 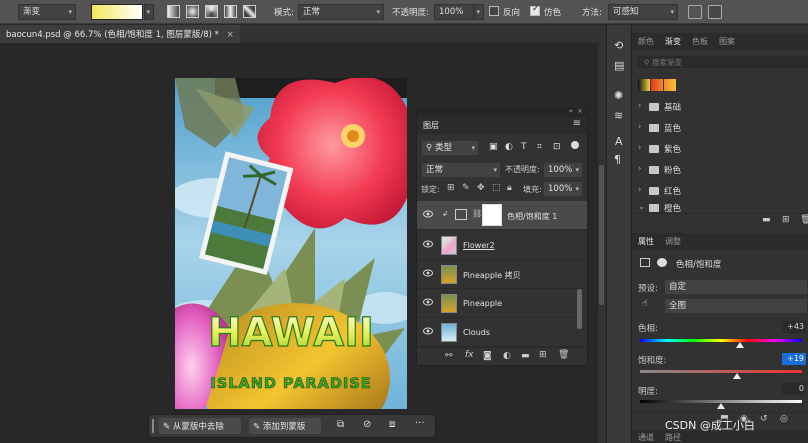 What do you see at coordinates (249, 11) in the screenshot?
I see `diamond-gradient-icon` at bounding box center [249, 11].